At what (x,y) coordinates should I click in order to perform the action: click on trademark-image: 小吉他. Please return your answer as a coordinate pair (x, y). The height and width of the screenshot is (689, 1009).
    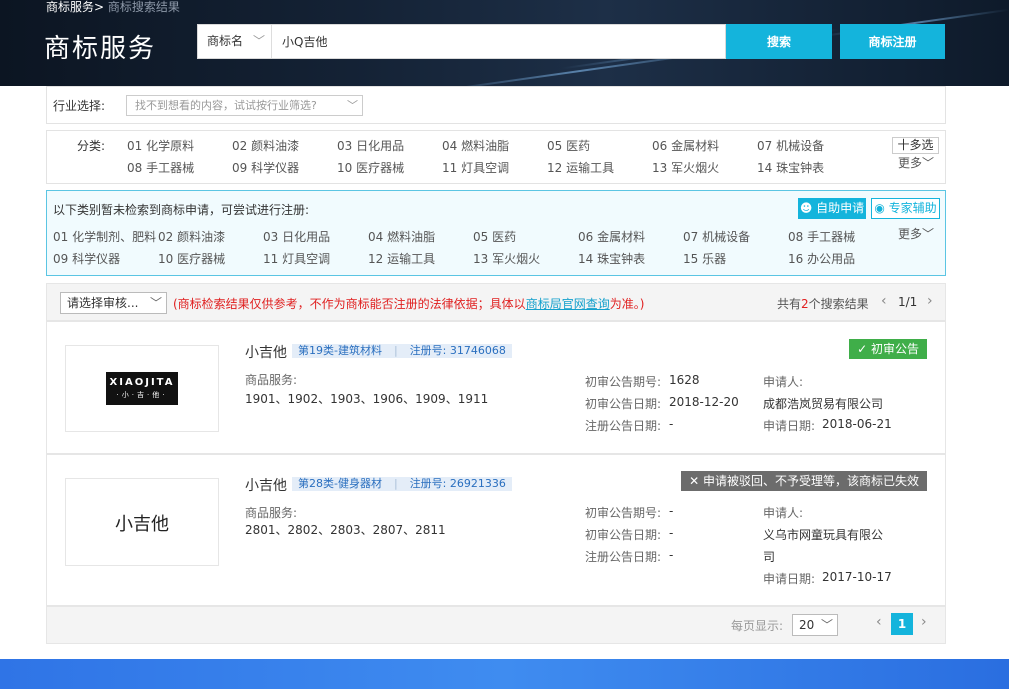
    Looking at the image, I should click on (142, 522).